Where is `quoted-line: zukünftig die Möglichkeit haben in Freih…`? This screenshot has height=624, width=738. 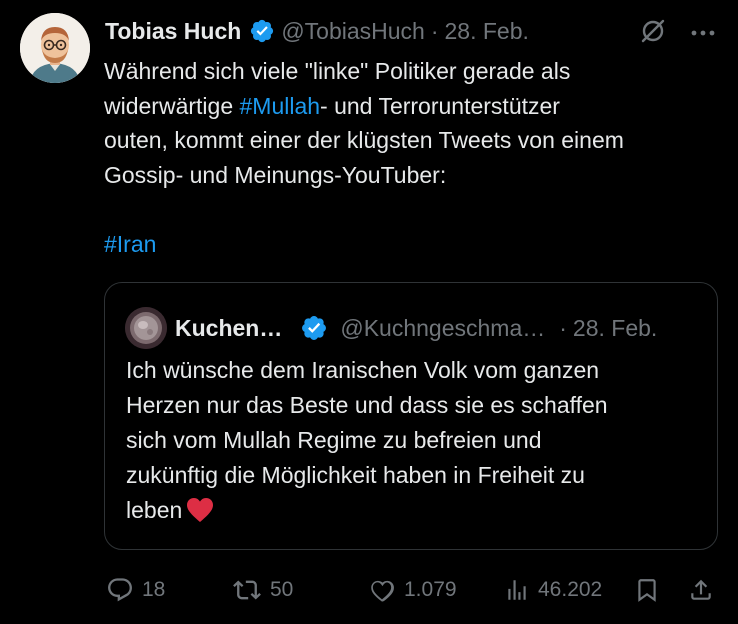
quoted-line: zukünftig die Möglichkeit haben in Freih… is located at coordinates (355, 475).